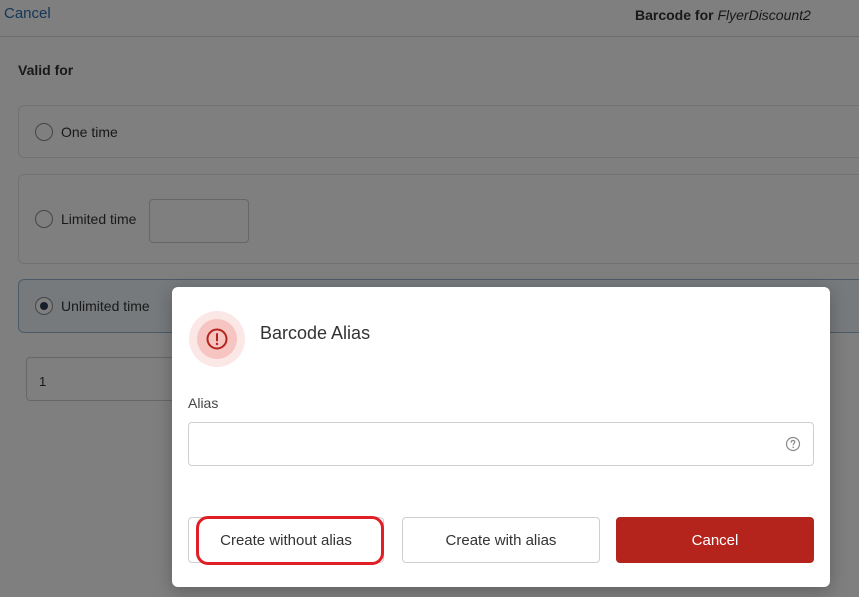  Describe the element at coordinates (286, 540) in the screenshot. I see `create-without-alias-button: Create without alias` at that location.